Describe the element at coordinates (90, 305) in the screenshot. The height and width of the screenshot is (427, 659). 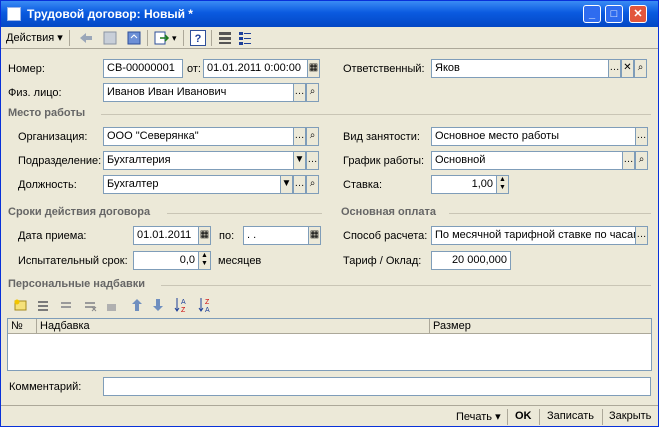
I see `delete-row-icon` at that location.